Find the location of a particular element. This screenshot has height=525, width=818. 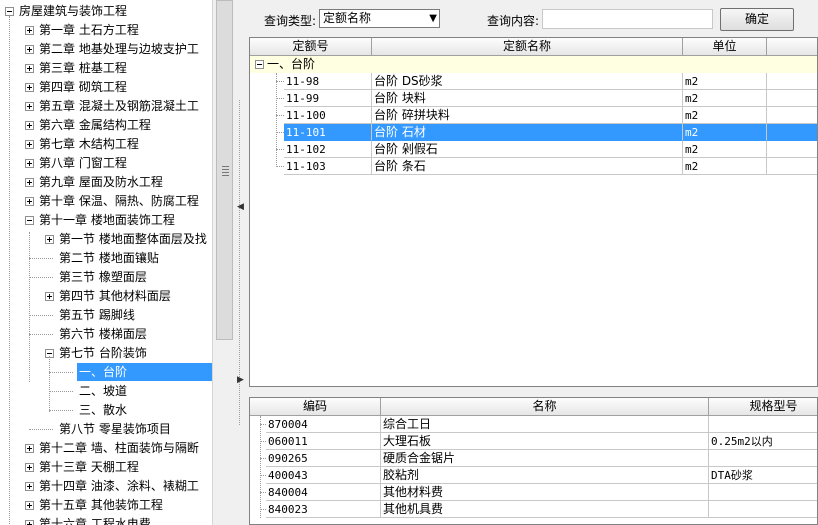

tree-node: 第一节 楼地面整体面层及找 is located at coordinates (106, 239).